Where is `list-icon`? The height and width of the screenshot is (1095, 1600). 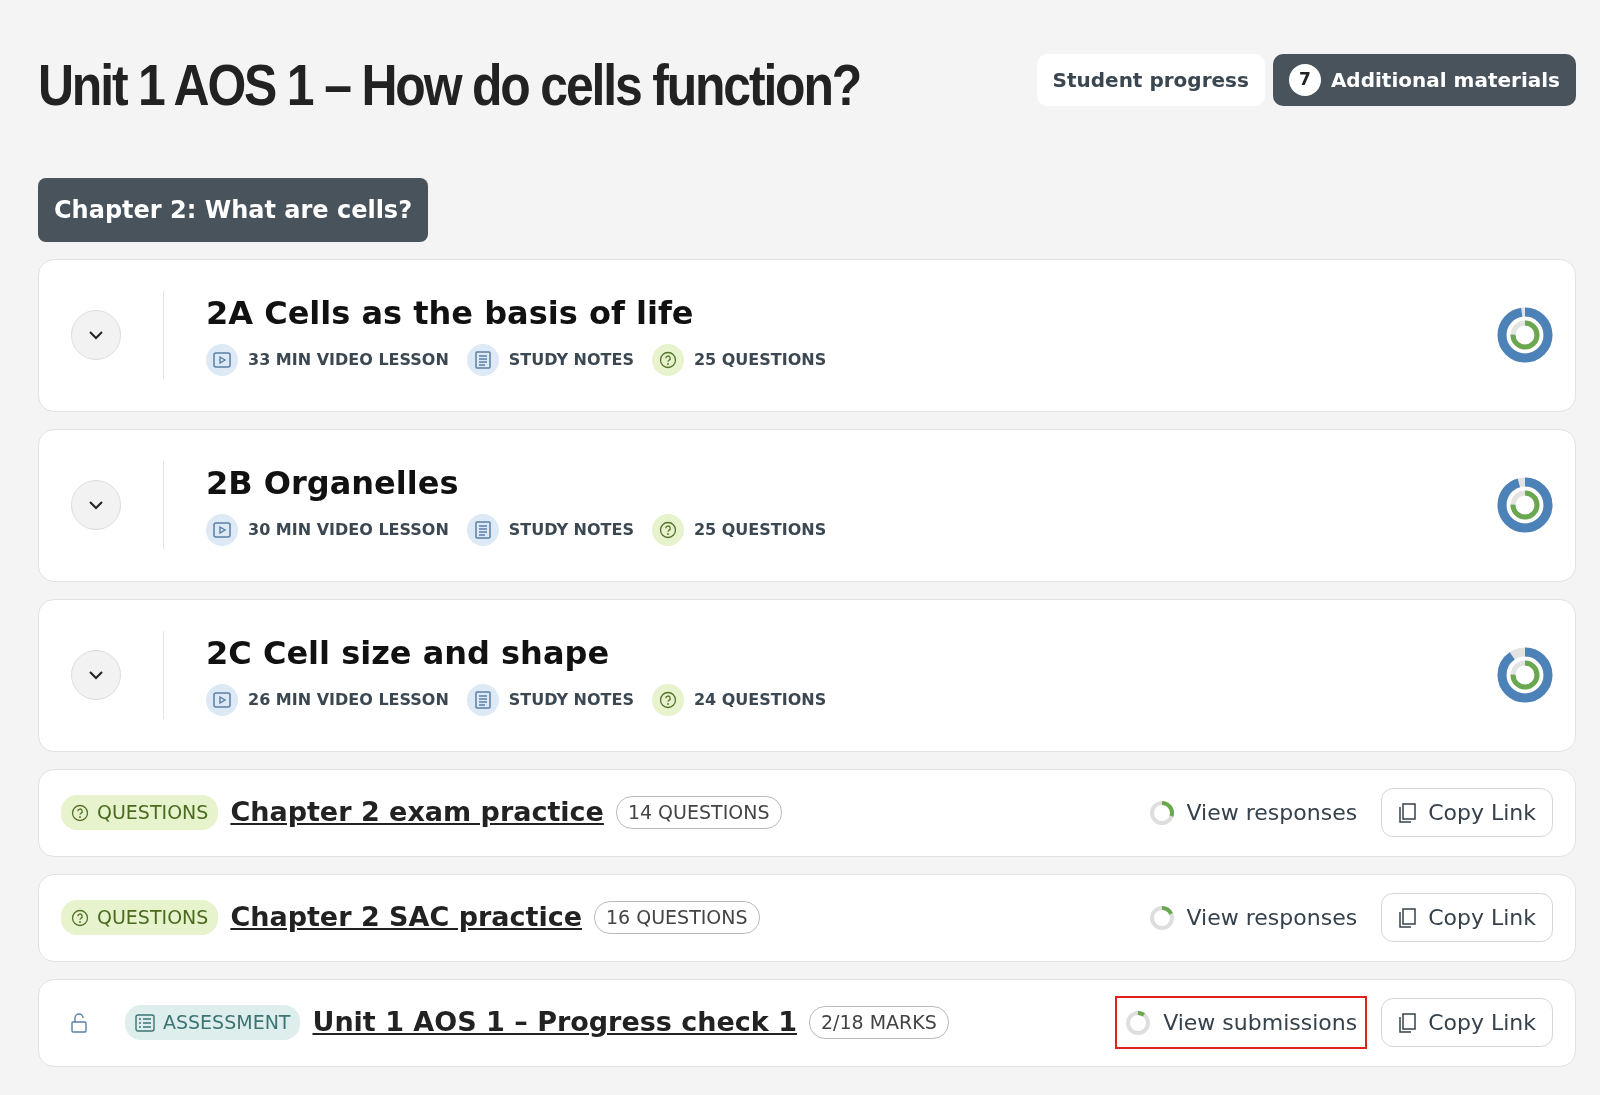 list-icon is located at coordinates (145, 1022).